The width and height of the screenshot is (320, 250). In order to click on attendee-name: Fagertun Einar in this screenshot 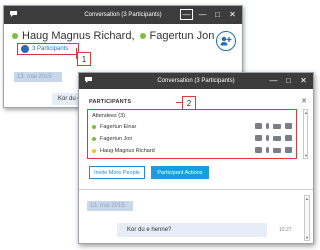, I will do `click(118, 127)`.